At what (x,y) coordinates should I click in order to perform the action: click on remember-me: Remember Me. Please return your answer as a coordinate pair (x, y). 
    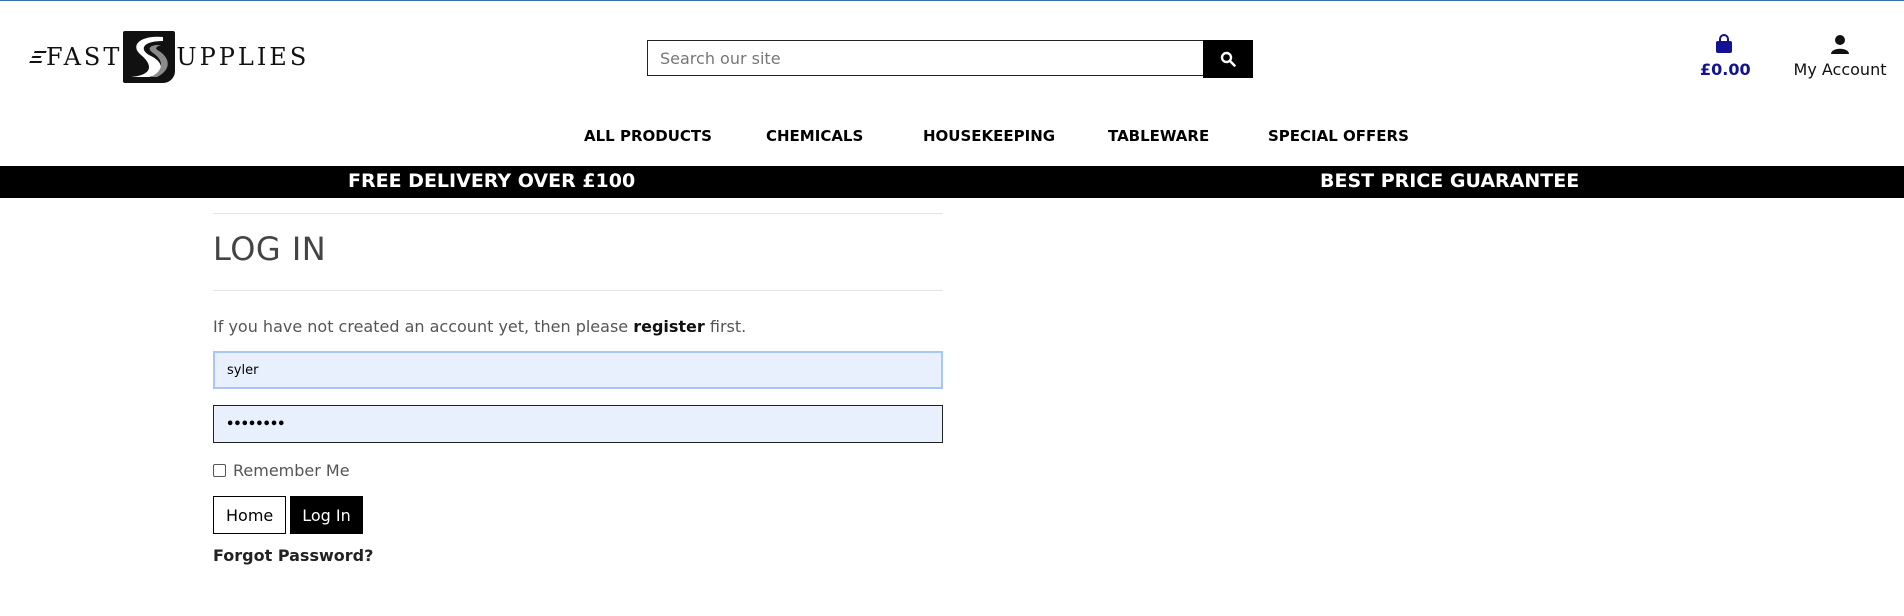
    Looking at the image, I should click on (578, 470).